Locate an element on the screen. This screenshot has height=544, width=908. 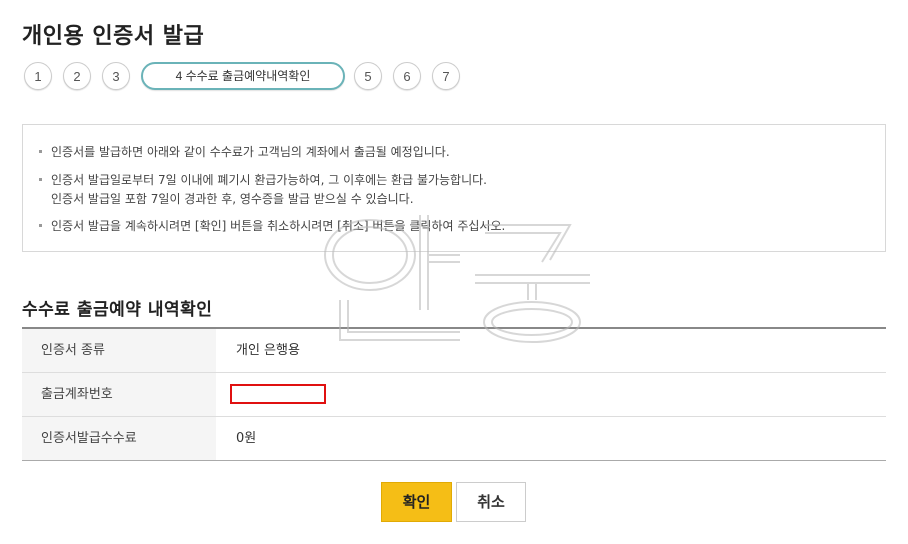
redaction-box is located at coordinates (278, 394).